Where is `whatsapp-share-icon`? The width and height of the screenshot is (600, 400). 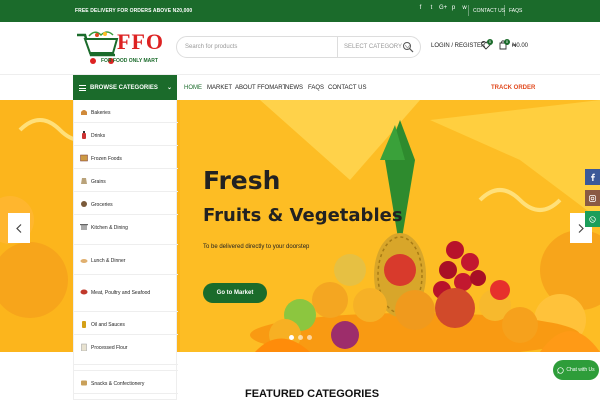 whatsapp-share-icon is located at coordinates (592, 219).